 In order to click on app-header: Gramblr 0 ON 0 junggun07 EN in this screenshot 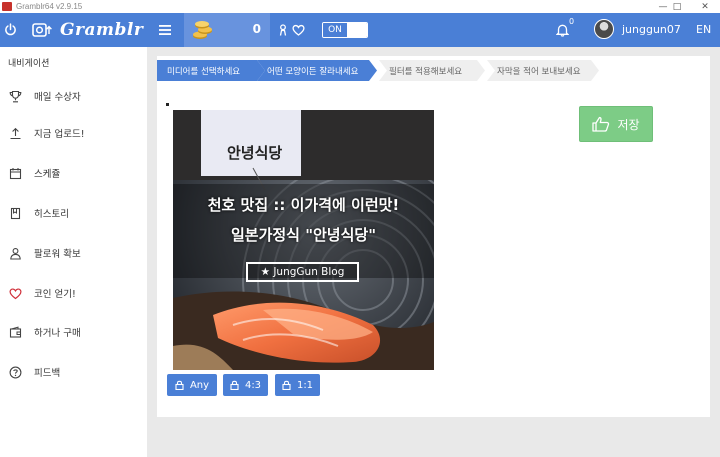, I will do `click(360, 30)`.